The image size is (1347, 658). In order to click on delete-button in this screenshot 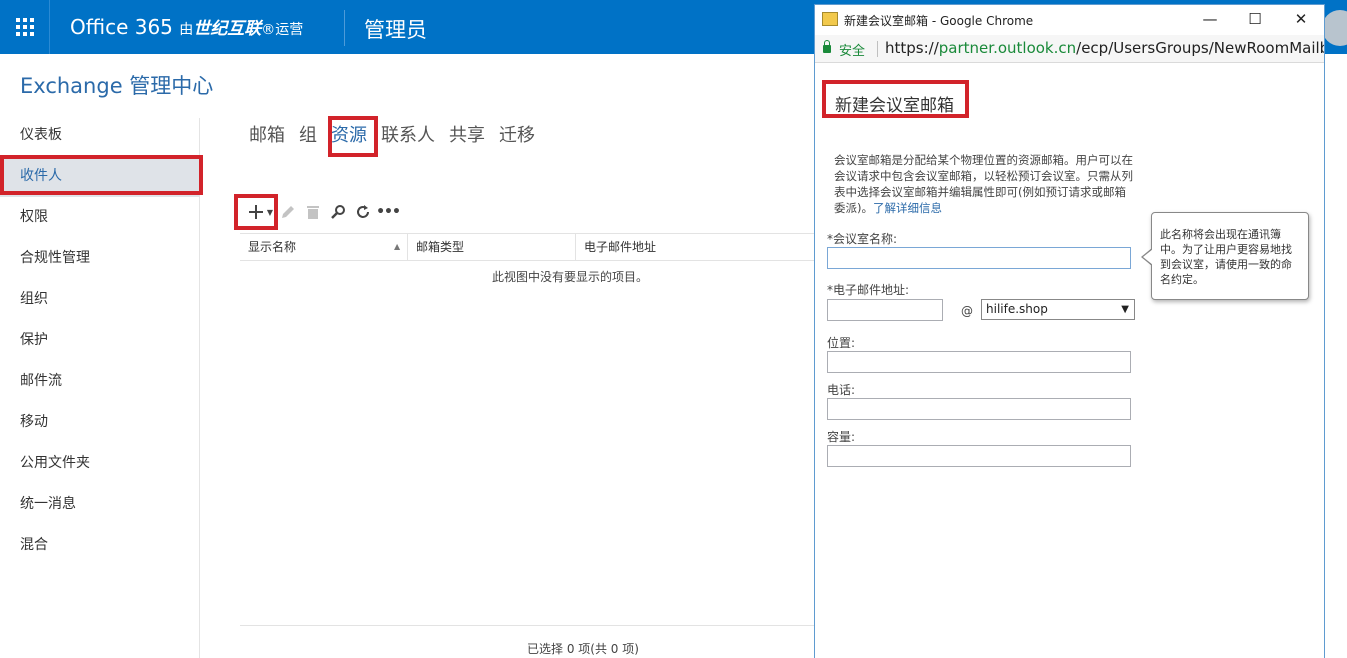, I will do `click(313, 212)`.